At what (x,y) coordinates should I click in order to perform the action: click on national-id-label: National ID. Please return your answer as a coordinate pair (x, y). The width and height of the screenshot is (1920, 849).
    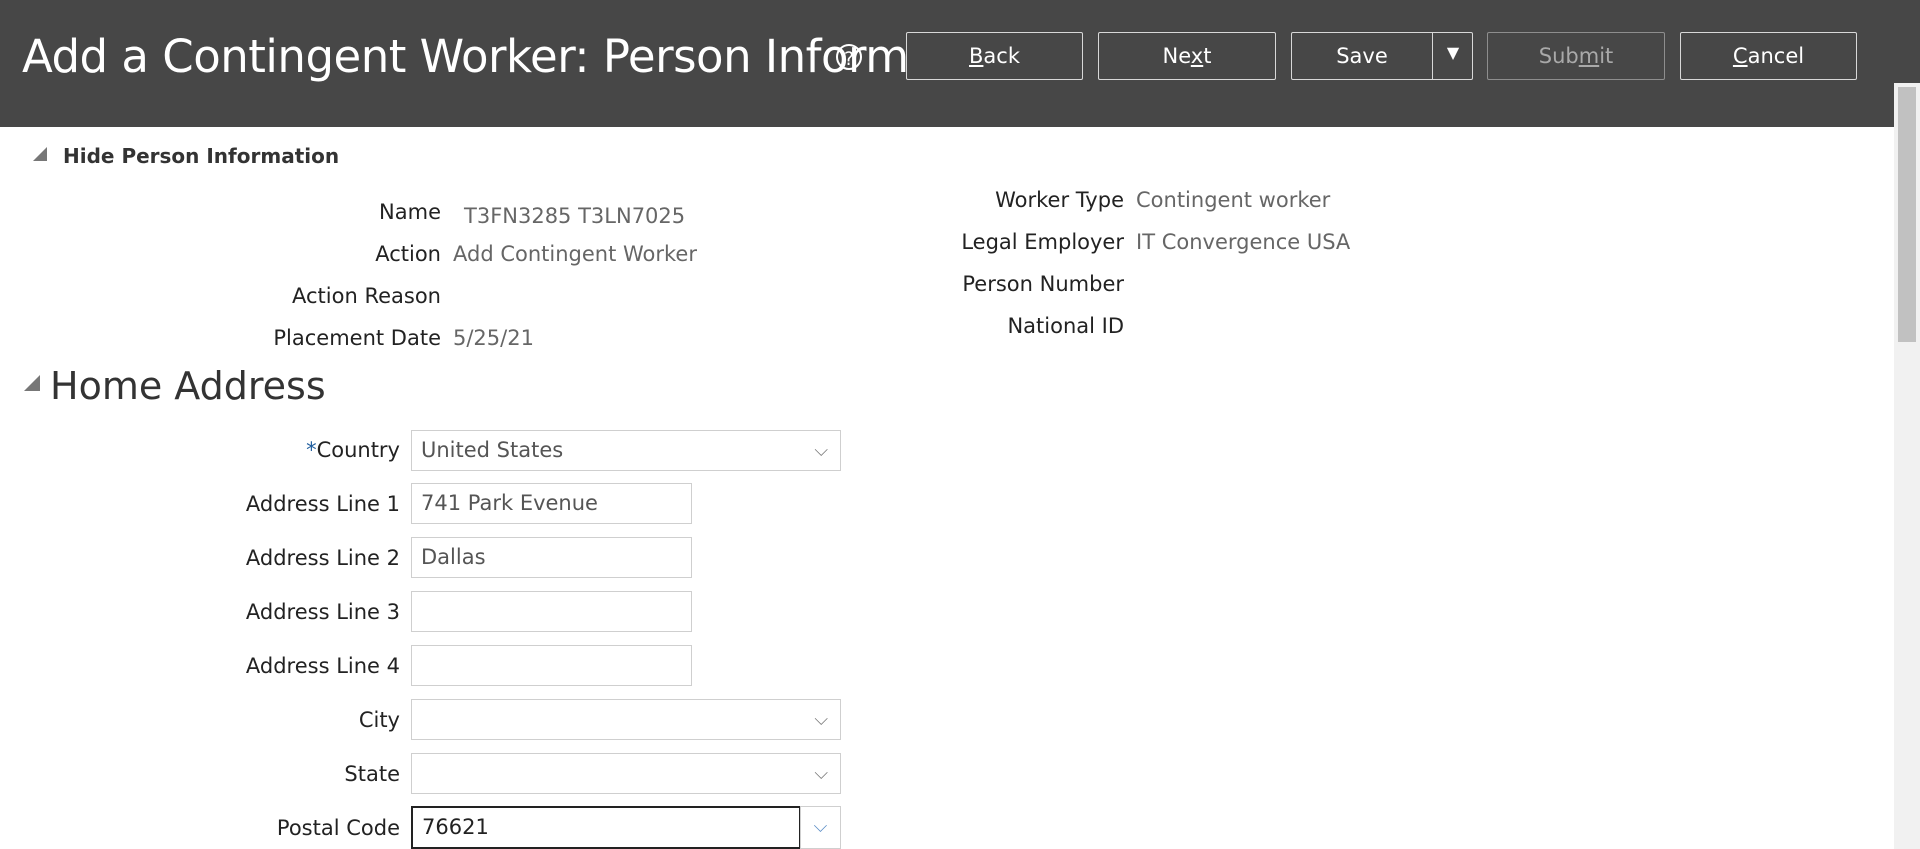
    Looking at the image, I should click on (1065, 326).